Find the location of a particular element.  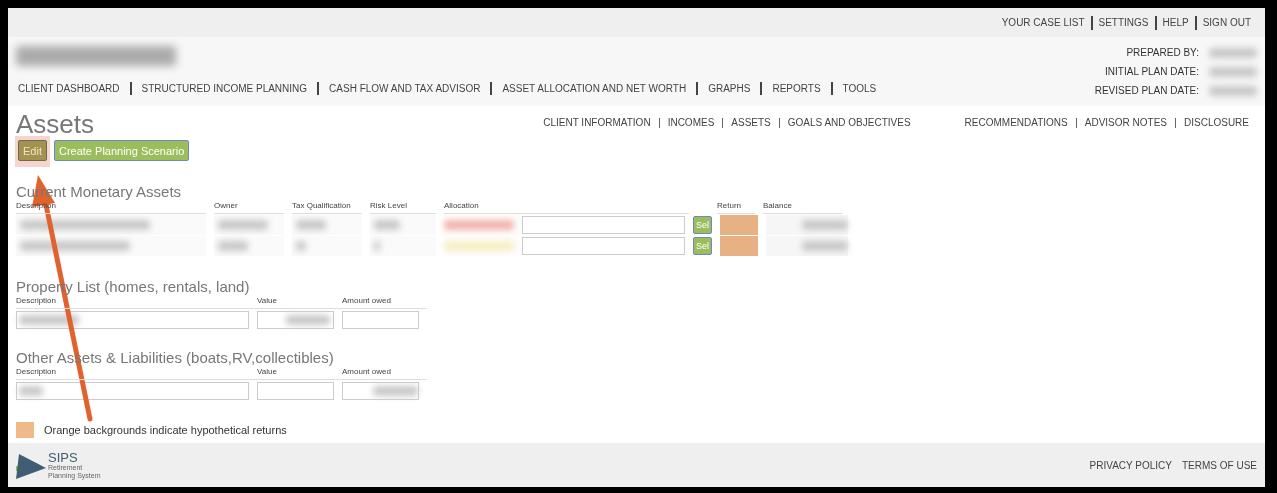

column-header: Balance is located at coordinates (803, 207).